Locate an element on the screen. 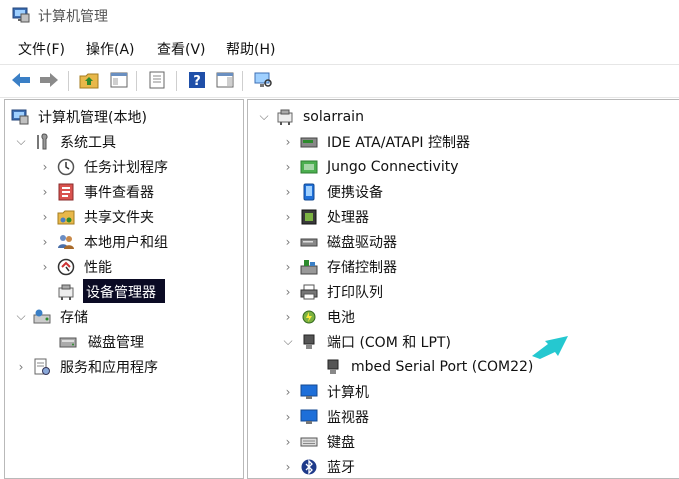 This screenshot has width=679, height=479. tree-label: solarrain is located at coordinates (333, 116).